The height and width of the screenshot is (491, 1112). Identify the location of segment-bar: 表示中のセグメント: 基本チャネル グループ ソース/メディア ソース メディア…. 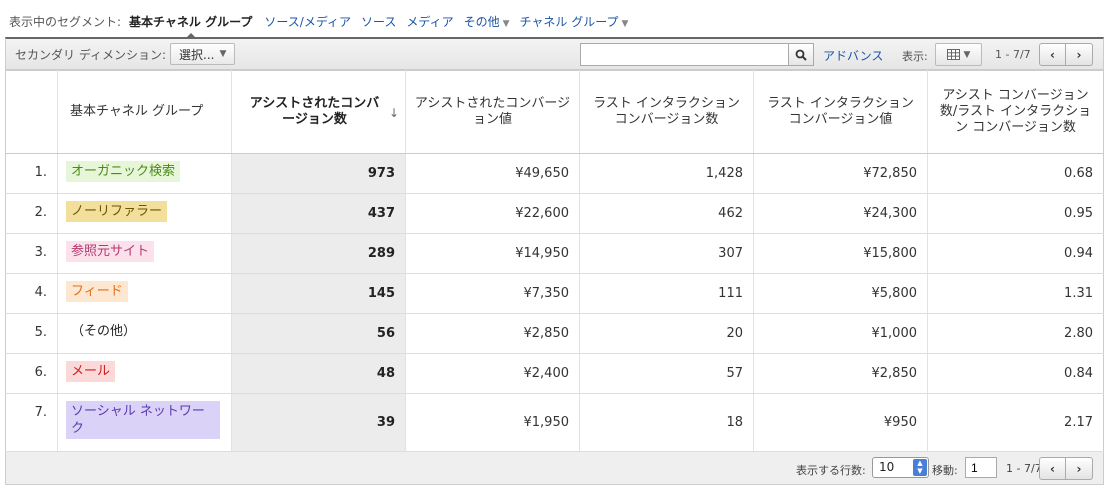
(323, 25).